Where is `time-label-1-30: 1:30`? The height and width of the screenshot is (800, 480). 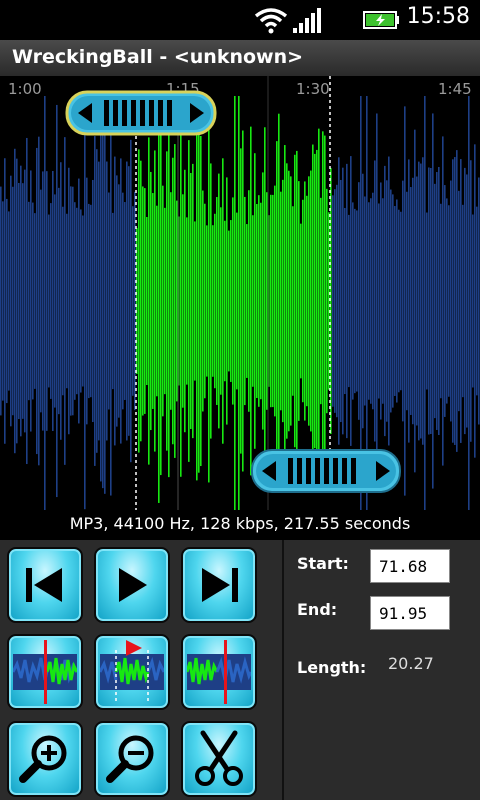 time-label-1-30: 1:30 is located at coordinates (313, 89).